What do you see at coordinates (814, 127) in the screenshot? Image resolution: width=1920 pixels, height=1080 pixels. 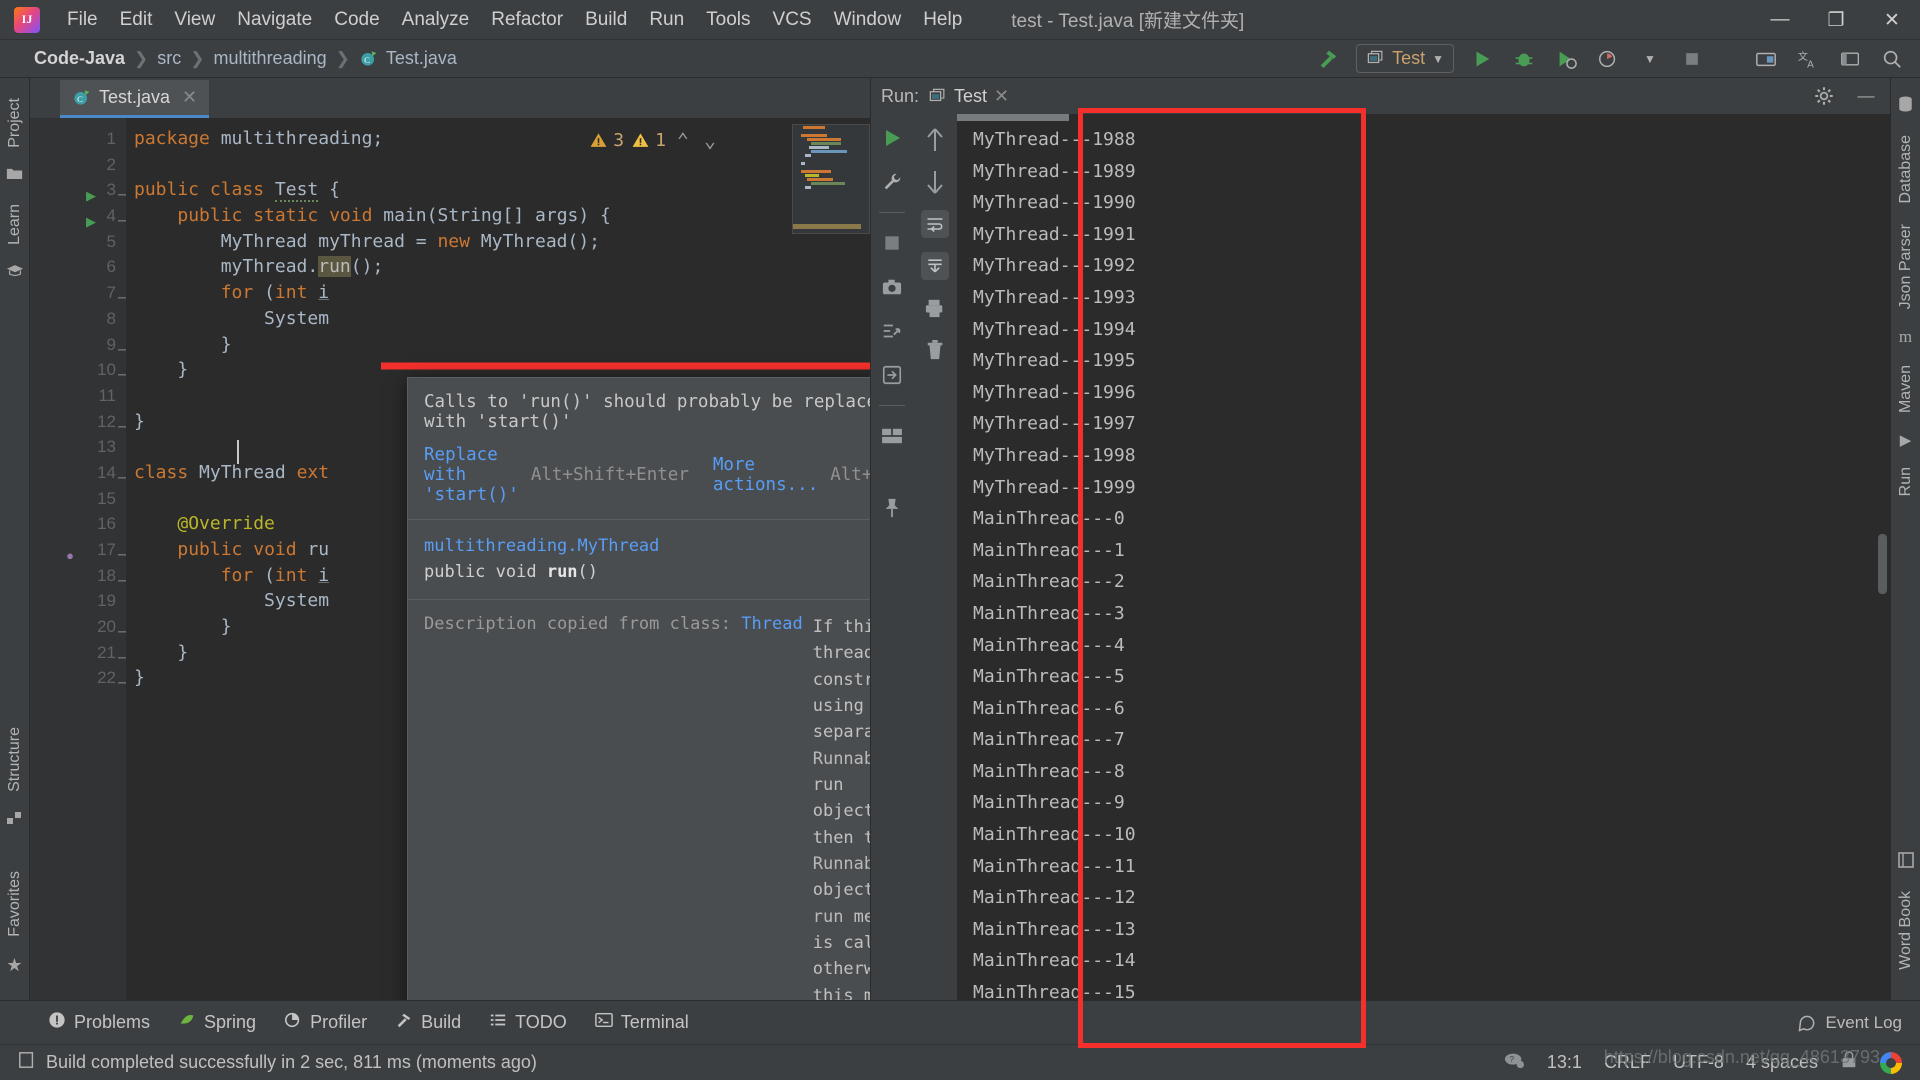 I see `minimap-row` at bounding box center [814, 127].